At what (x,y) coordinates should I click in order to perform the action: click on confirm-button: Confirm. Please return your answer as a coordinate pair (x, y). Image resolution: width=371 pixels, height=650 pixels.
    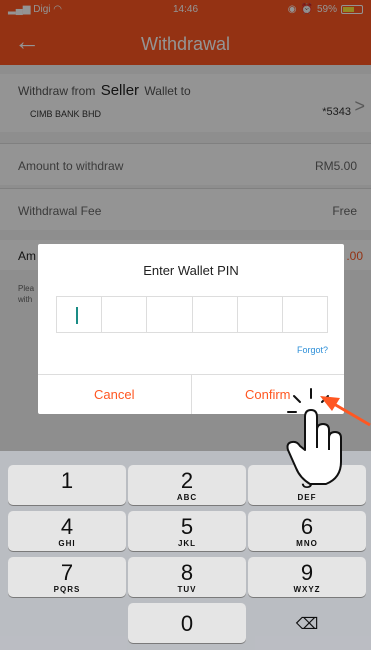
    Looking at the image, I should click on (267, 394).